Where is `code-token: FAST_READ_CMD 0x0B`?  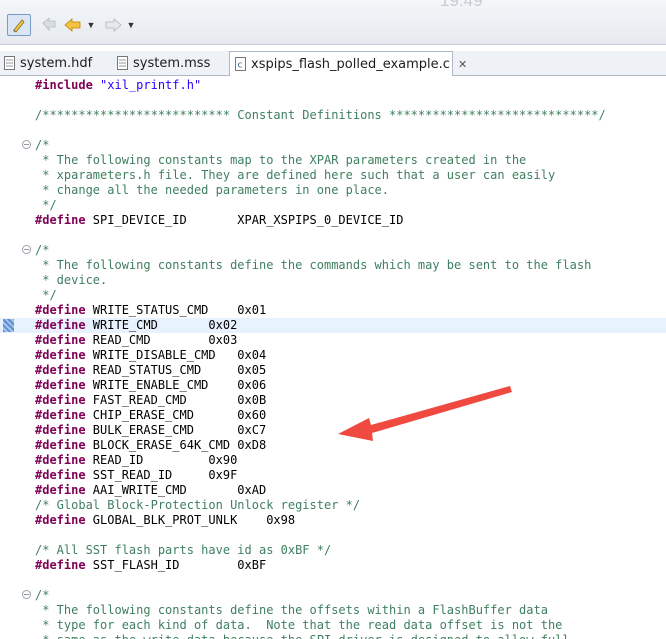
code-token: FAST_READ_CMD 0x0B is located at coordinates (179, 400).